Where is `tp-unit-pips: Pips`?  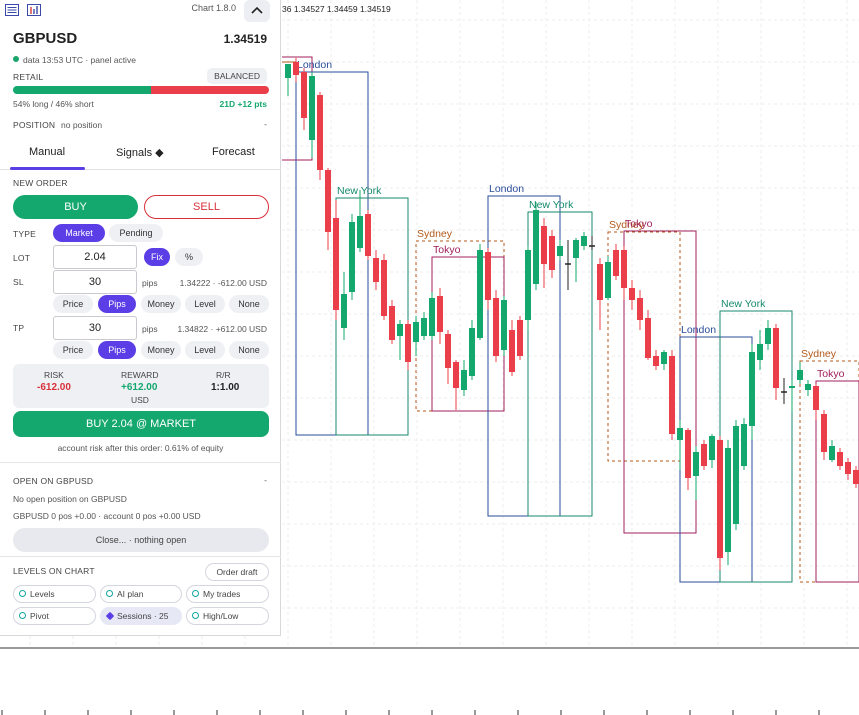
tp-unit-pips: Pips is located at coordinates (117, 350).